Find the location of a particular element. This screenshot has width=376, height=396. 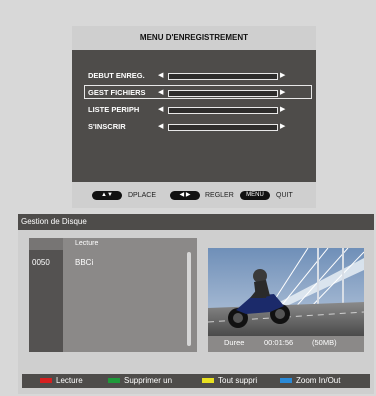

panel-title: Gestion de Disque is located at coordinates (196, 222).